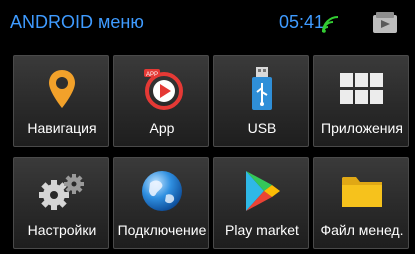 This screenshot has height=254, width=415. Describe the element at coordinates (163, 89) in the screenshot. I see `app-play-icon: APP` at that location.